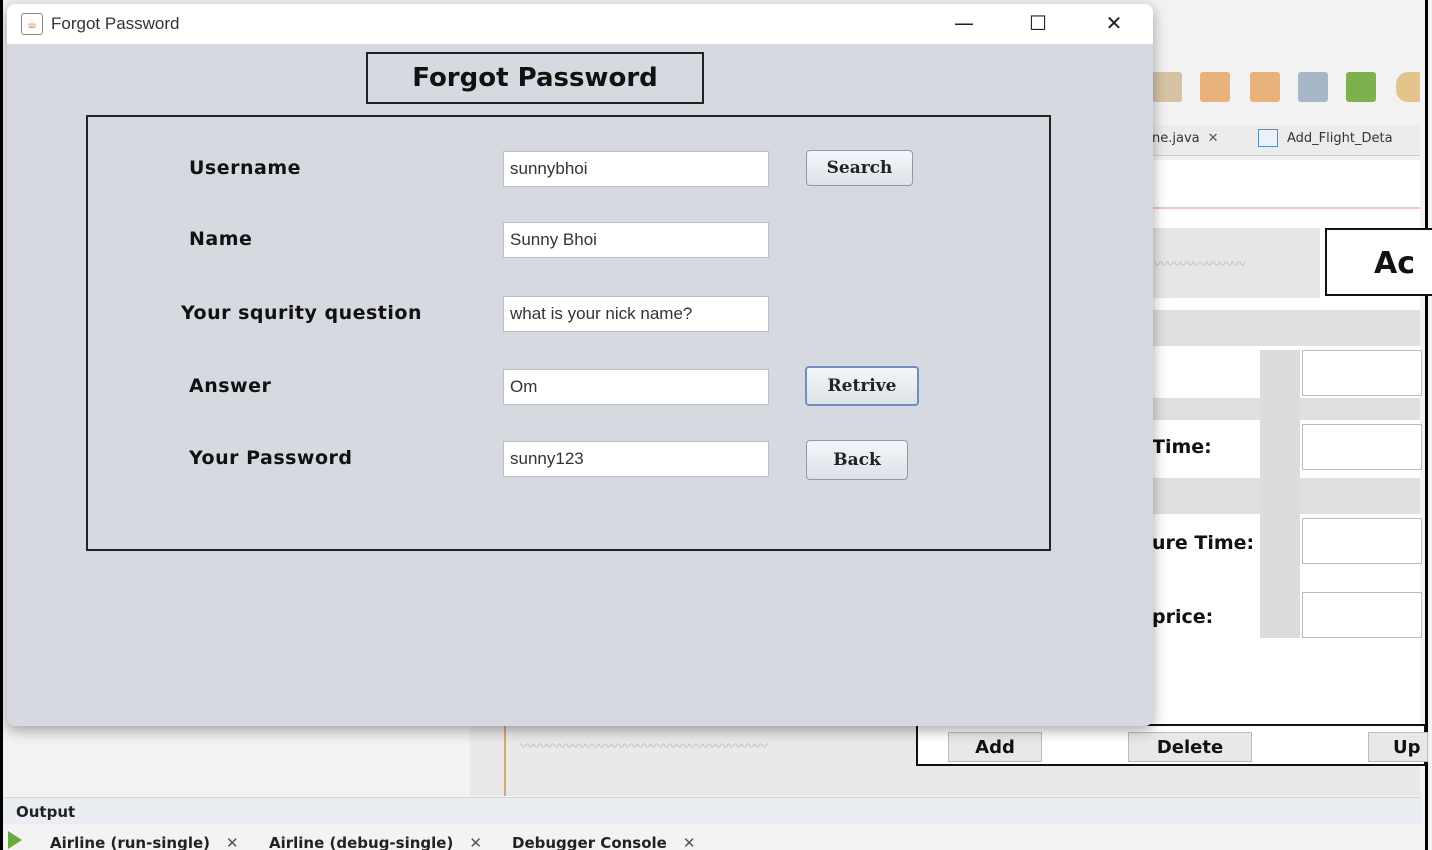  Describe the element at coordinates (589, 842) in the screenshot. I see `run-tab-label: Debugger Console` at that location.